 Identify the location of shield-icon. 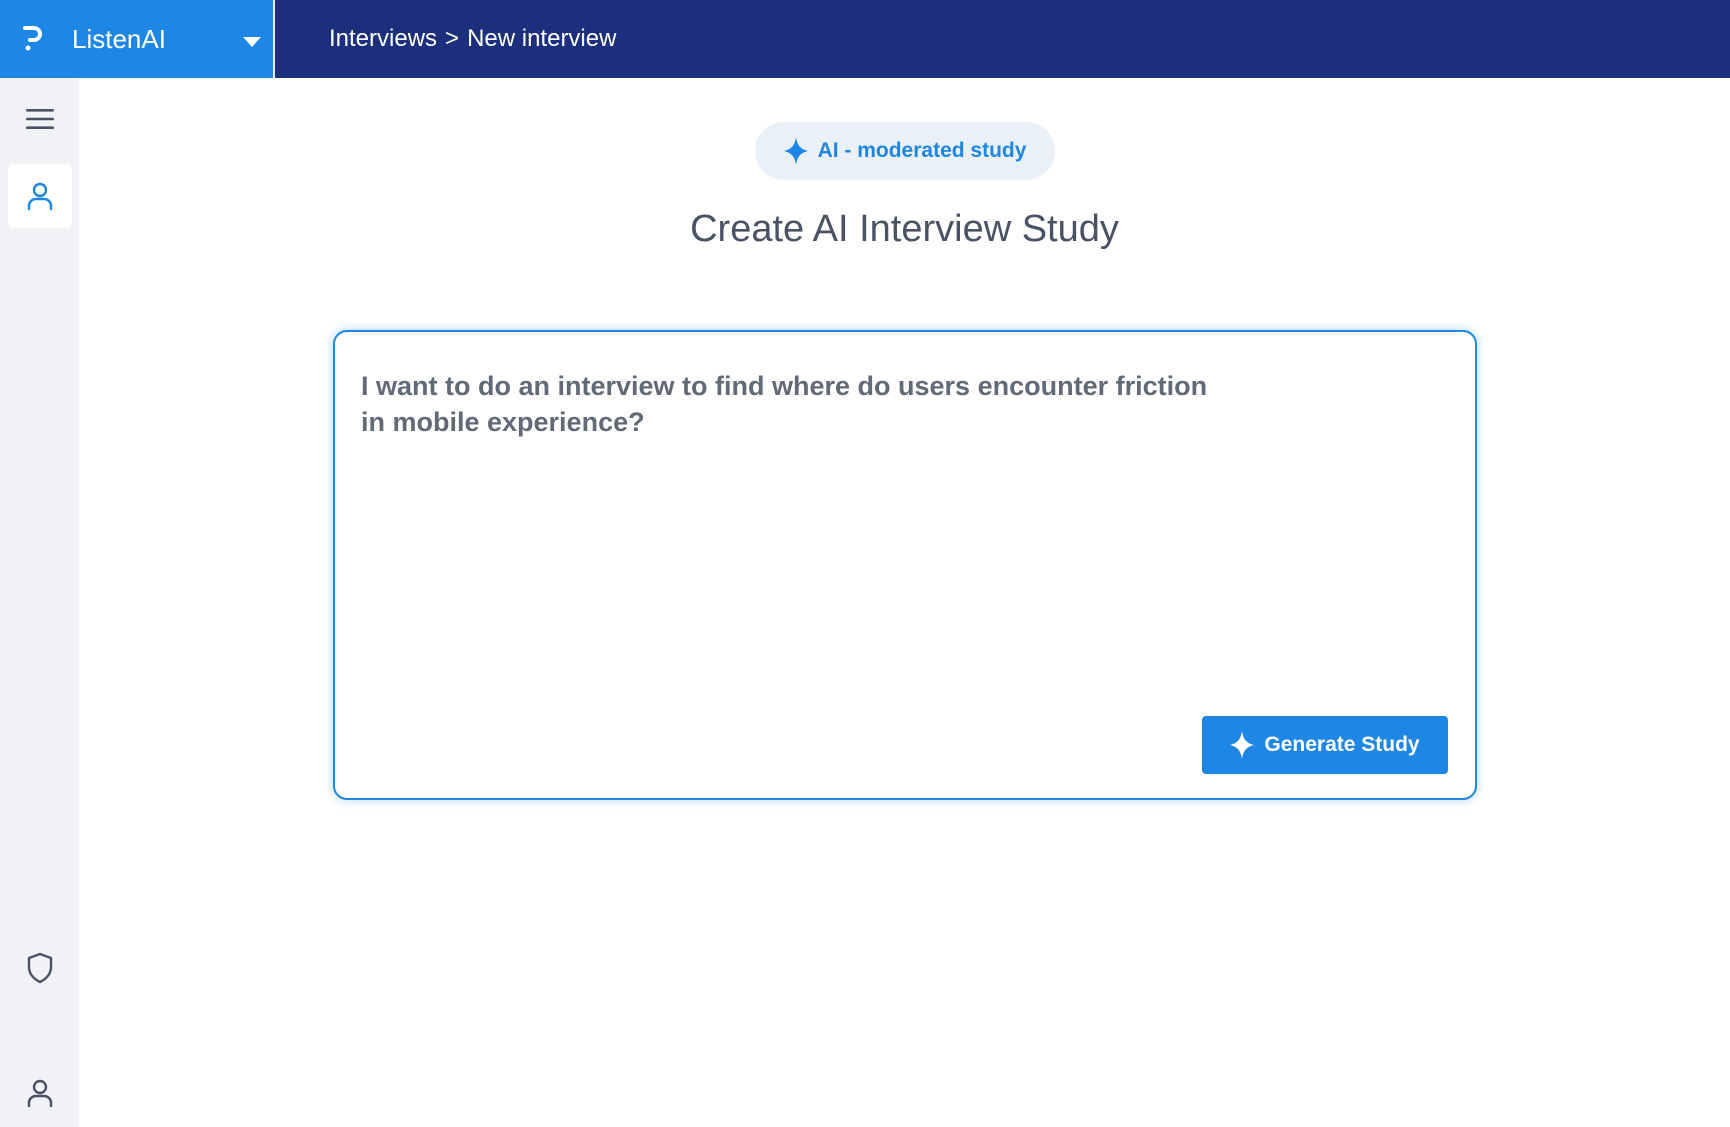
(40, 968).